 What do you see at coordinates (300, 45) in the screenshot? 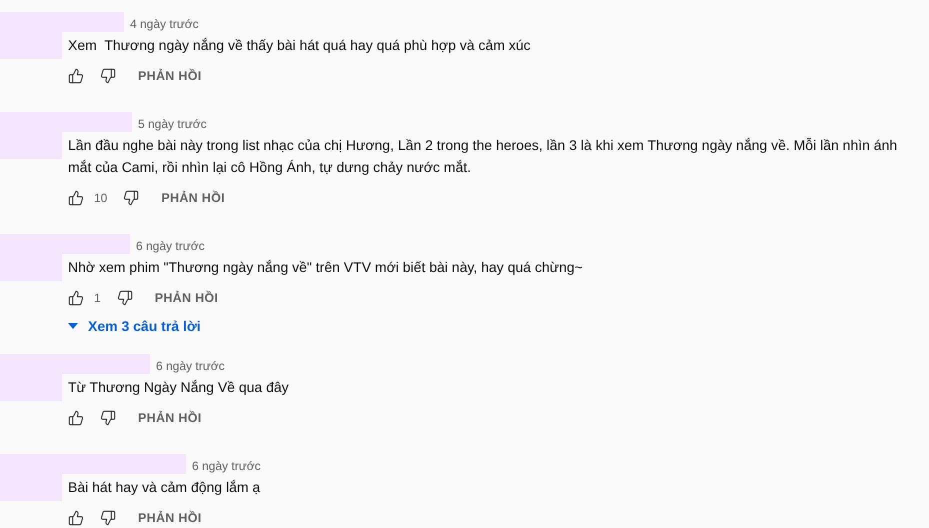
I see `comment-text: Xem Thương ngày nắng về thấy bài hát quá hay quá phù hợp và cảm xúc` at bounding box center [300, 45].